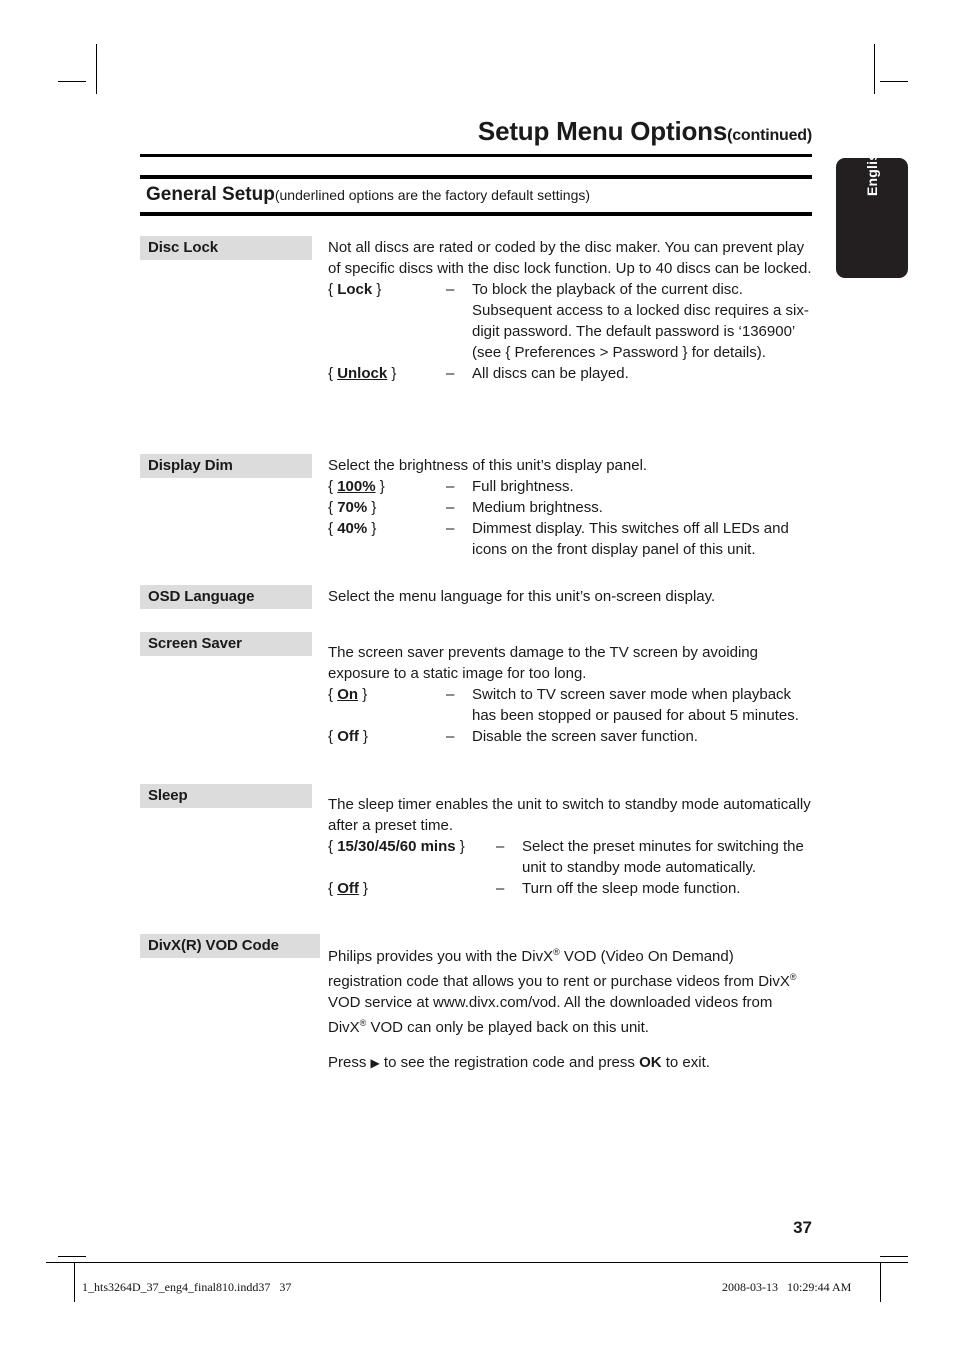  I want to click on term-screen-saver: Screen Saver, so click(226, 644).